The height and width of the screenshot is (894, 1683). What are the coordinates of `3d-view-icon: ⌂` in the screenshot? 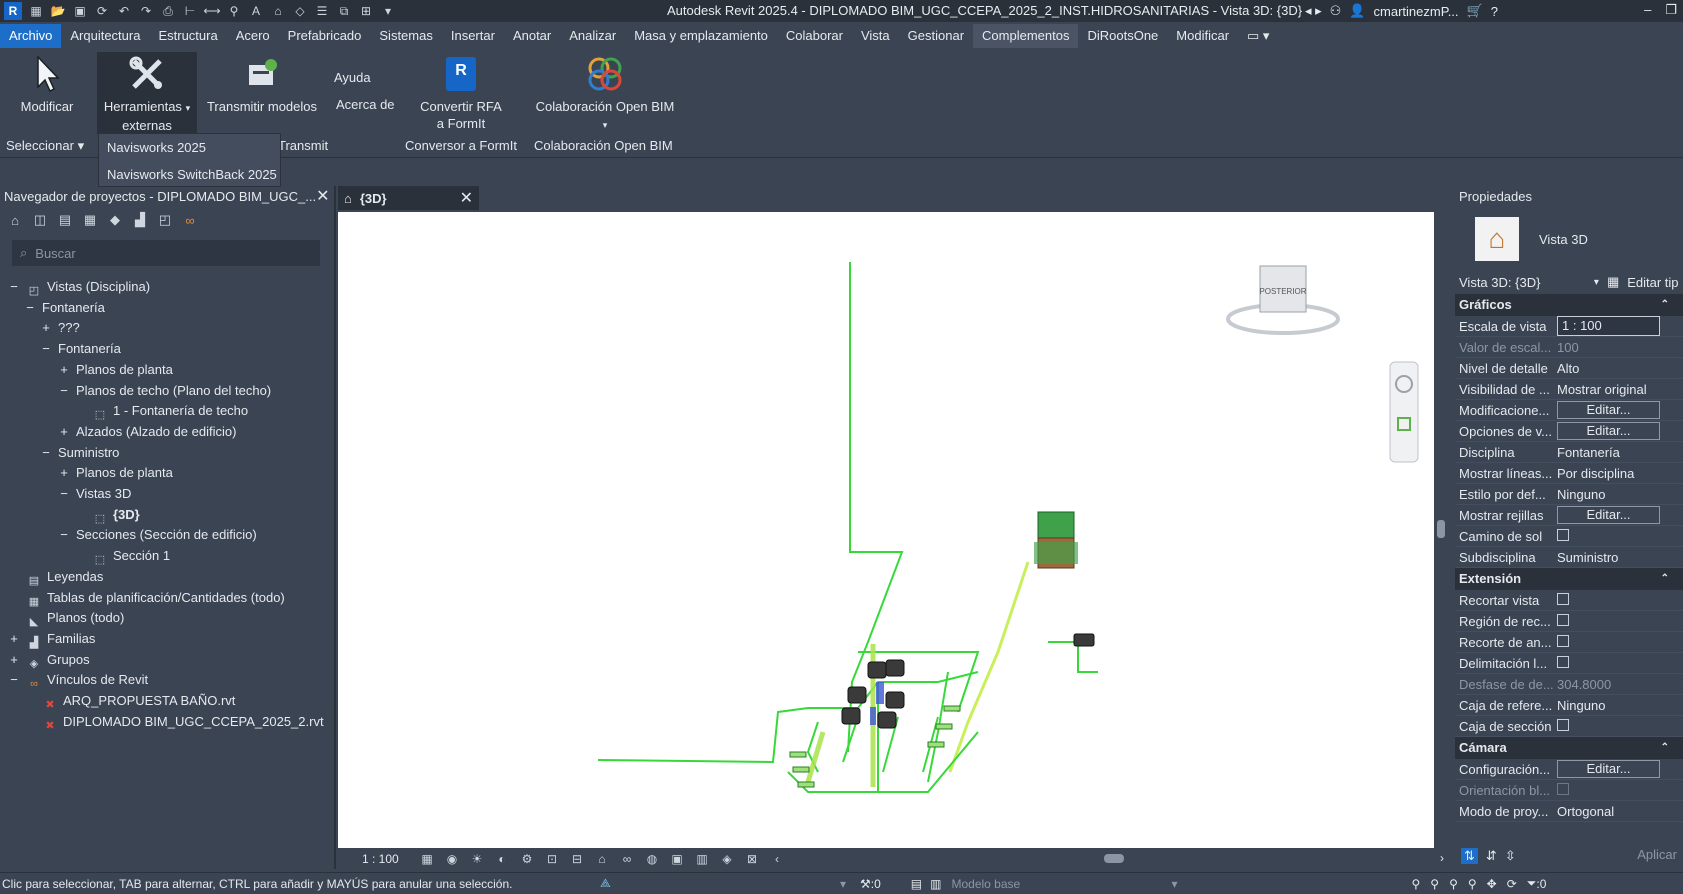 It's located at (278, 11).